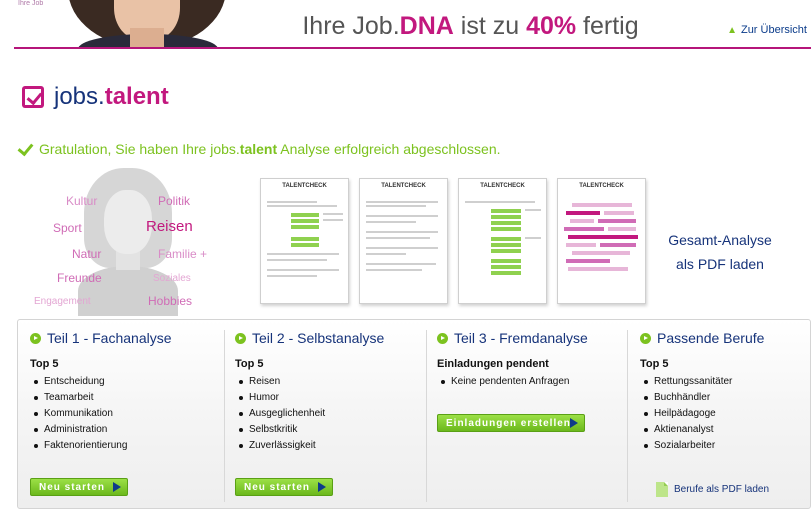  Describe the element at coordinates (330, 446) in the screenshot. I see `list-item: Zuverlässigkeit` at that location.